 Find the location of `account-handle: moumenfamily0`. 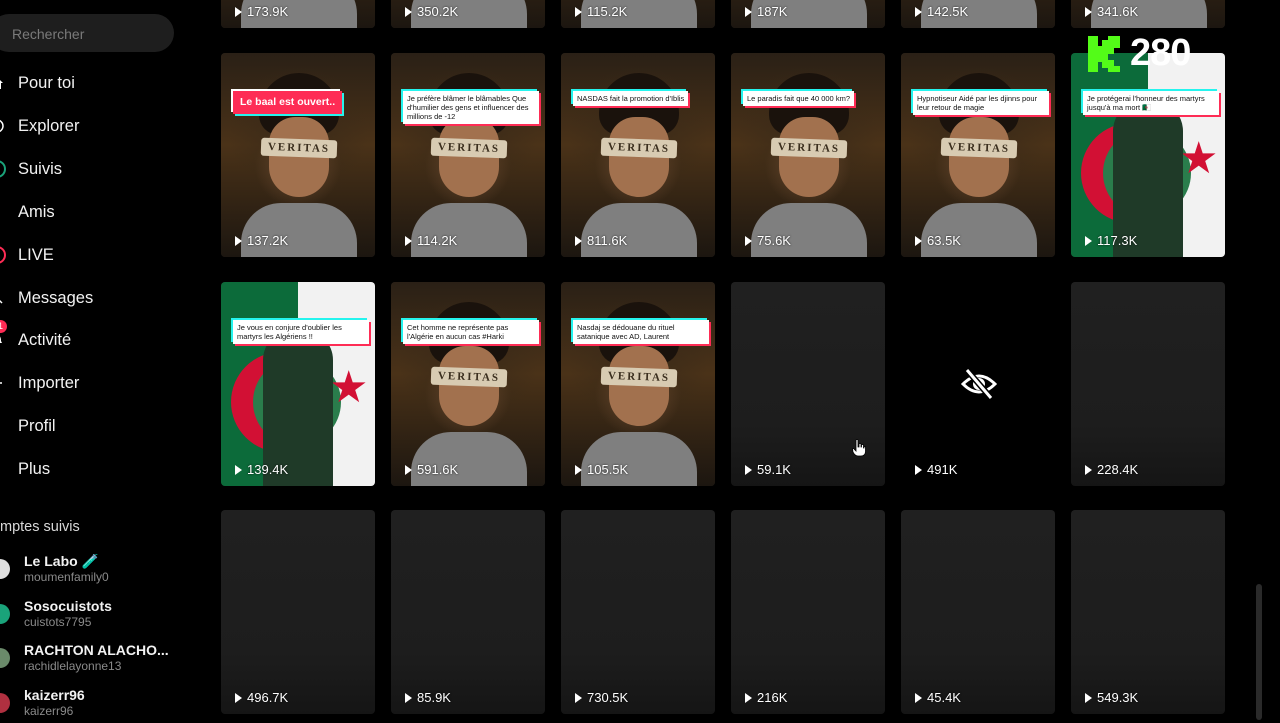

account-handle: moumenfamily0 is located at coordinates (66, 577).